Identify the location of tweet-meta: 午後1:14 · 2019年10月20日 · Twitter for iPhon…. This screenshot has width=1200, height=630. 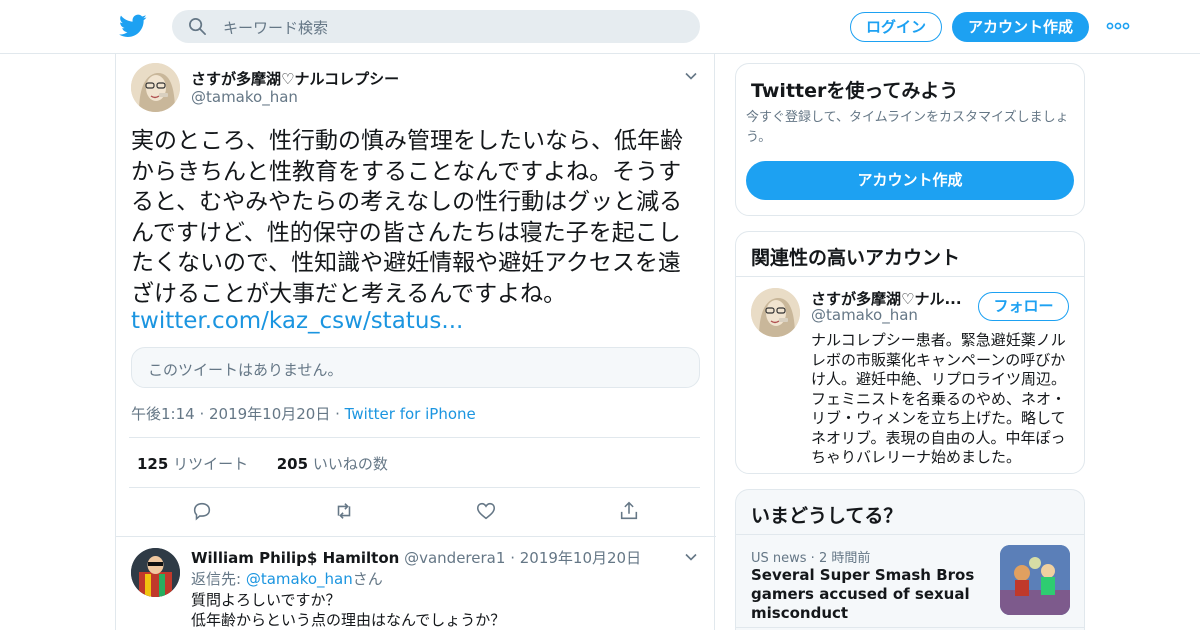
(303, 414).